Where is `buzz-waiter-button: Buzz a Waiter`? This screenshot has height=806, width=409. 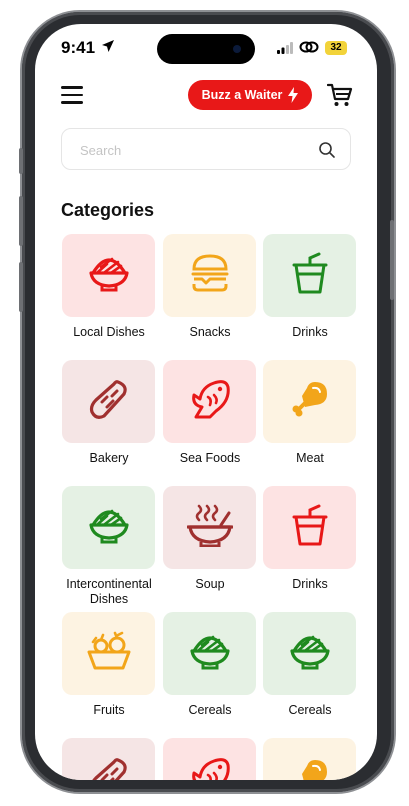 buzz-waiter-button: Buzz a Waiter is located at coordinates (250, 95).